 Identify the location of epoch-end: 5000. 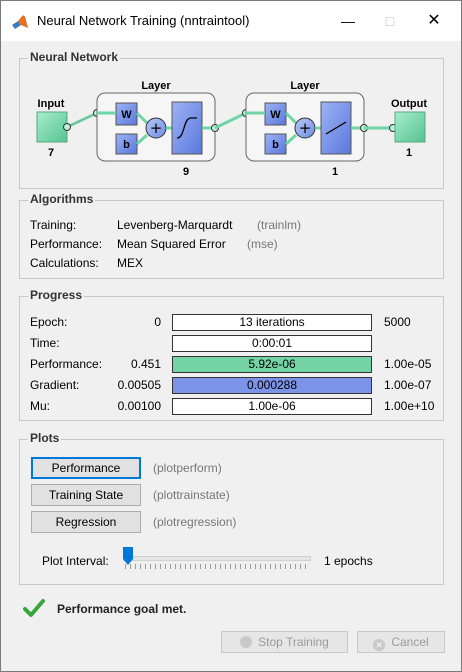
(397, 322).